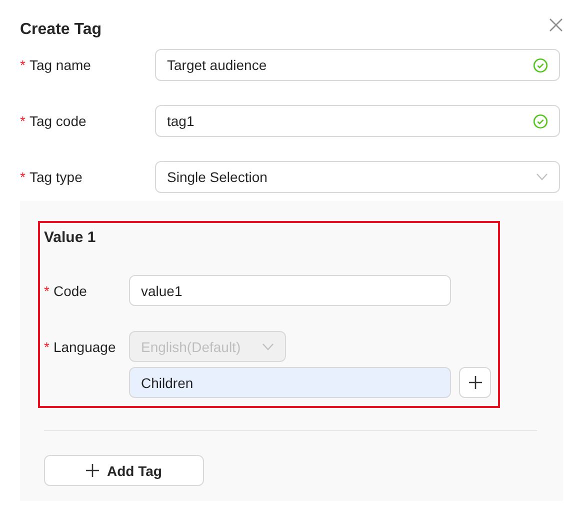 The image size is (577, 514). What do you see at coordinates (124, 470) in the screenshot?
I see `add-tag-button: Add Tag` at bounding box center [124, 470].